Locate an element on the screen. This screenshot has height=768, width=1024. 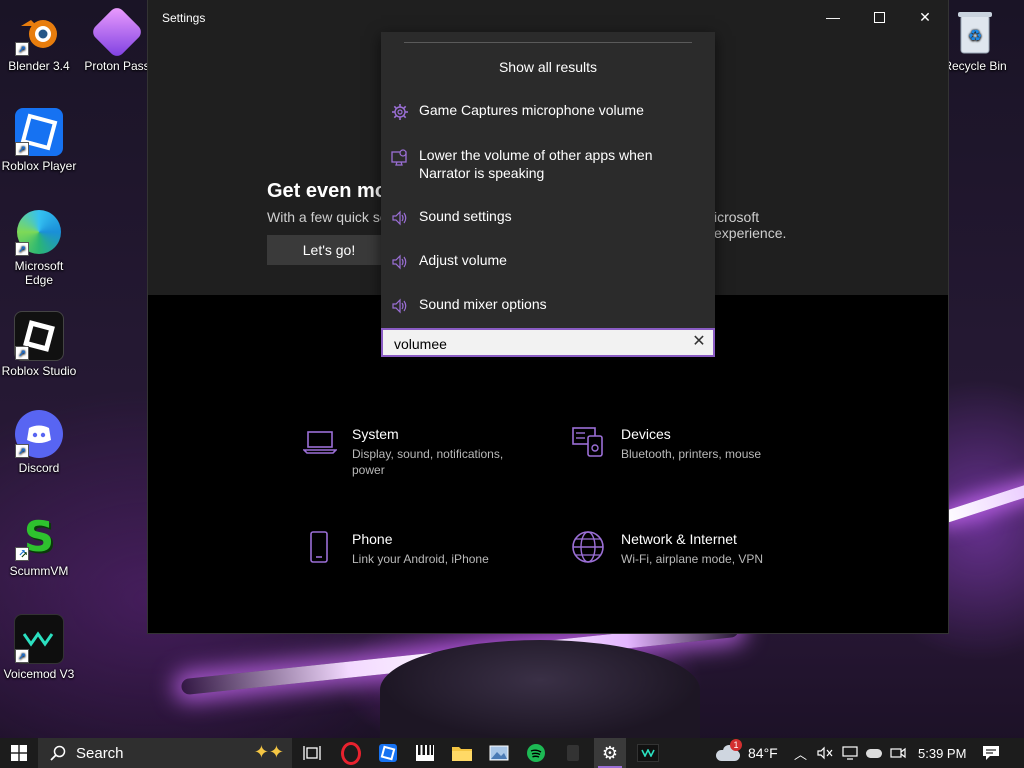
discord-icon: ↗ is located at coordinates (39, 434).